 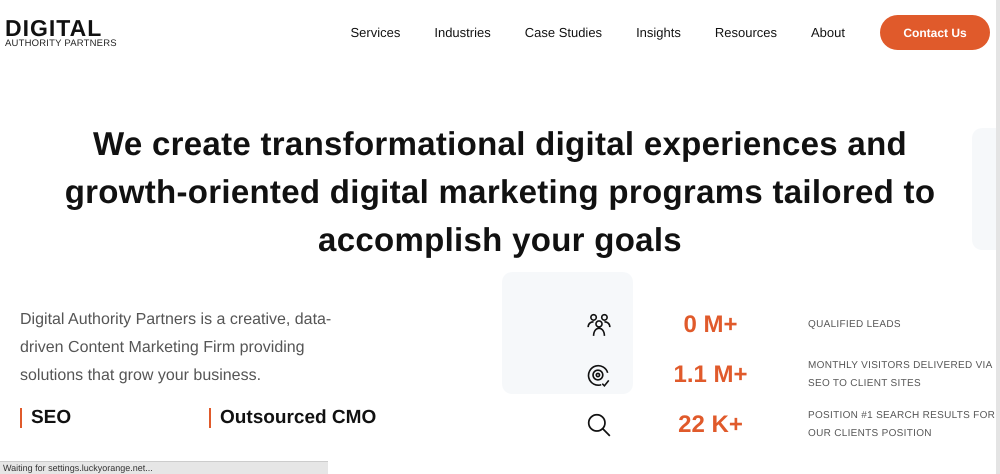 What do you see at coordinates (828, 32) in the screenshot?
I see `nav-link: About` at bounding box center [828, 32].